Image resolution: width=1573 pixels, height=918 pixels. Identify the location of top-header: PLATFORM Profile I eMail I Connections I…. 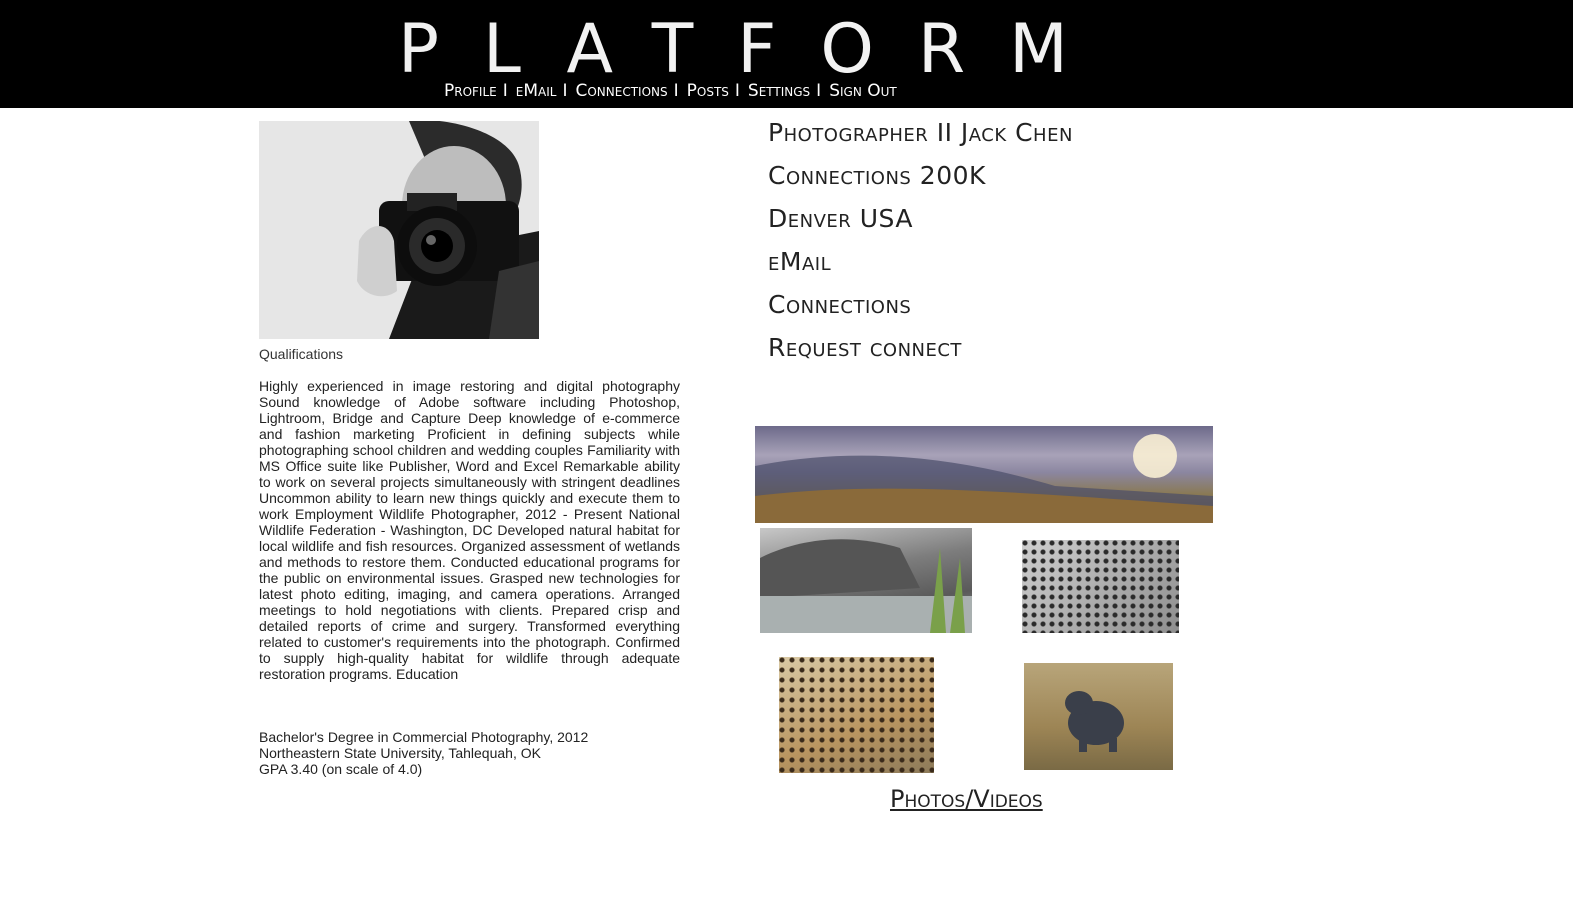
(786, 54).